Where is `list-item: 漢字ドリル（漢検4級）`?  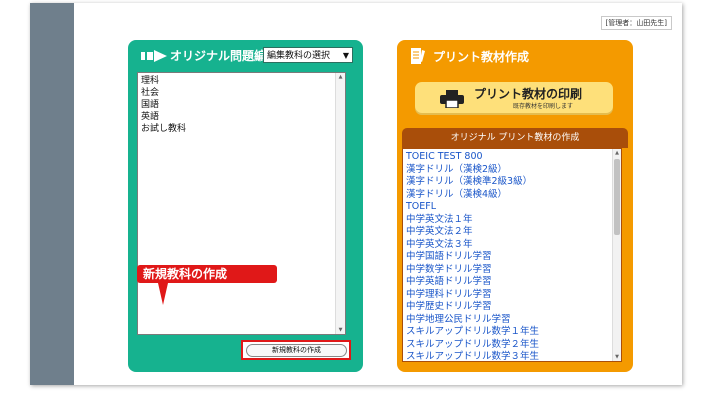 list-item: 漢字ドリル（漢検4級） is located at coordinates (512, 195).